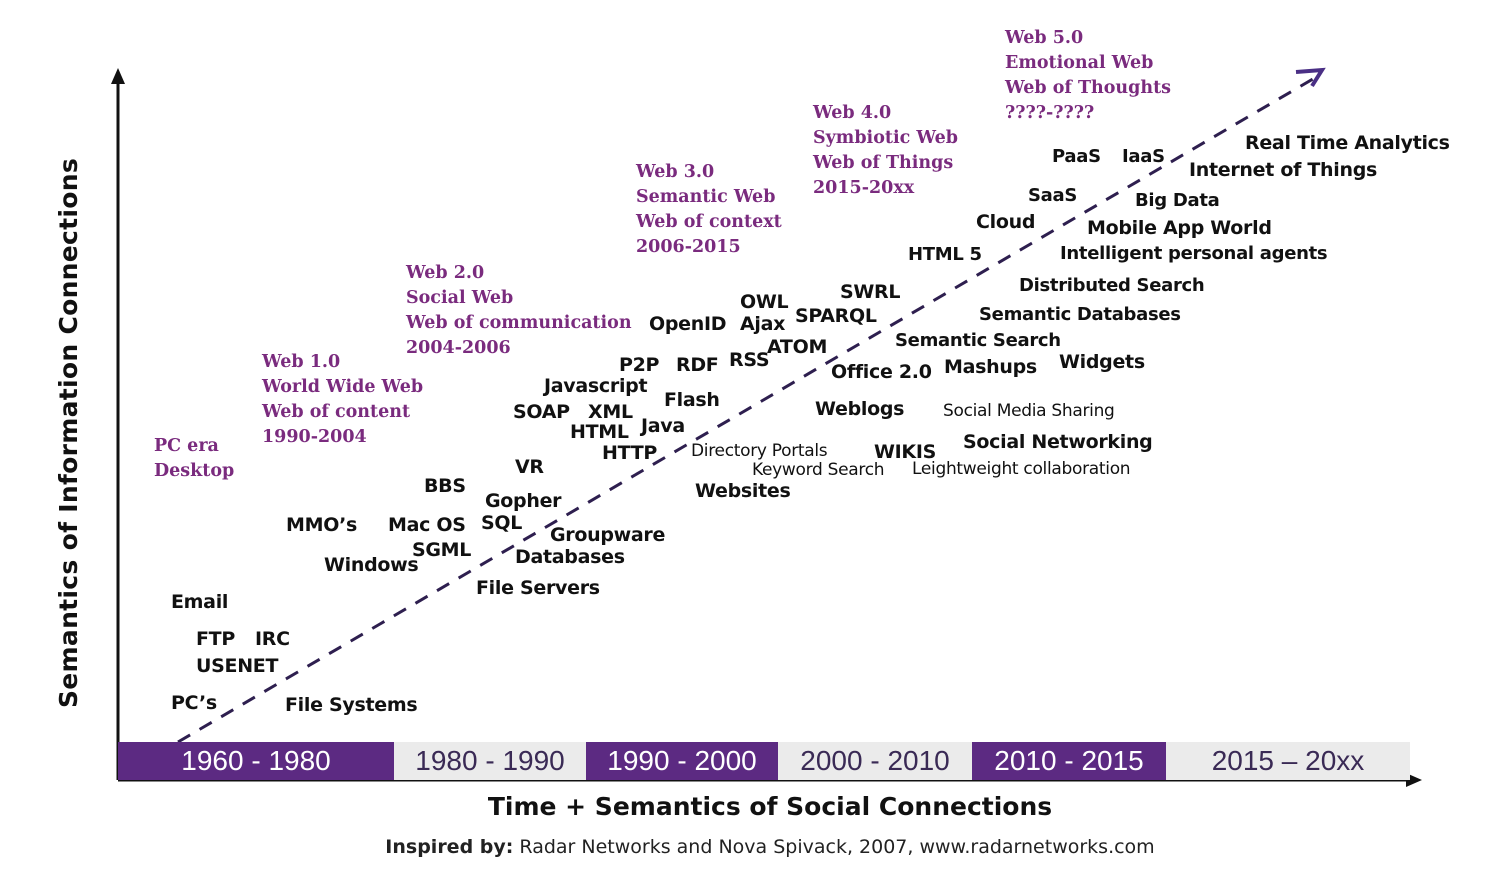 The width and height of the screenshot is (1492, 876). Describe the element at coordinates (860, 409) in the screenshot. I see `tech-weblogs: Weblogs` at that location.